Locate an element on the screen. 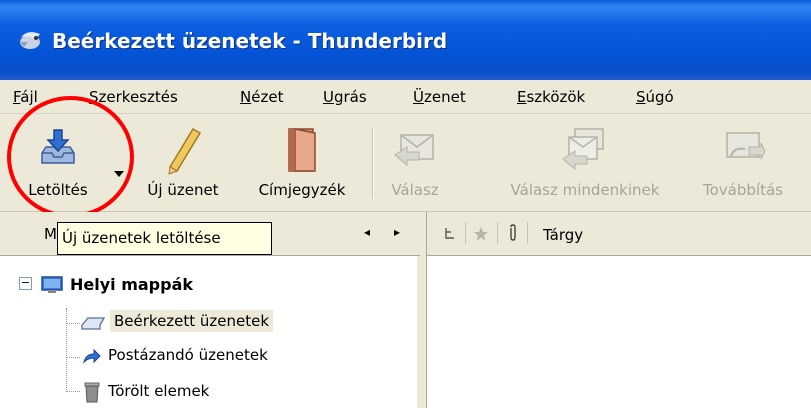 This screenshot has height=408, width=811. folder-next-icon: ▸ is located at coordinates (397, 232).